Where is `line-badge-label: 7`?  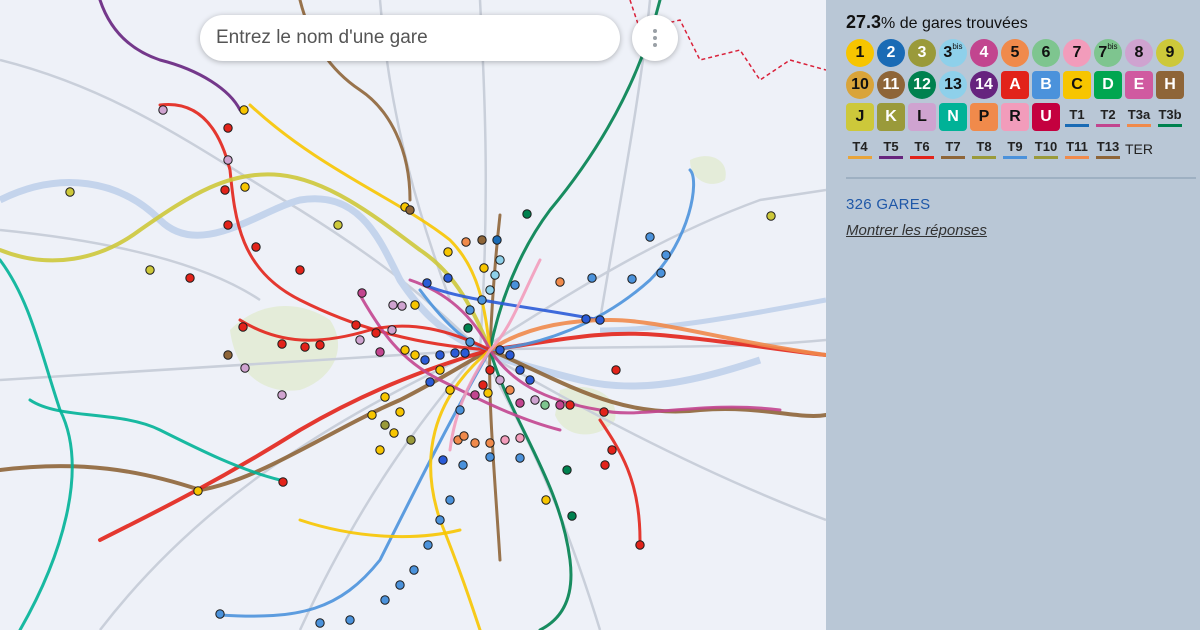 line-badge-label: 7 is located at coordinates (1103, 52).